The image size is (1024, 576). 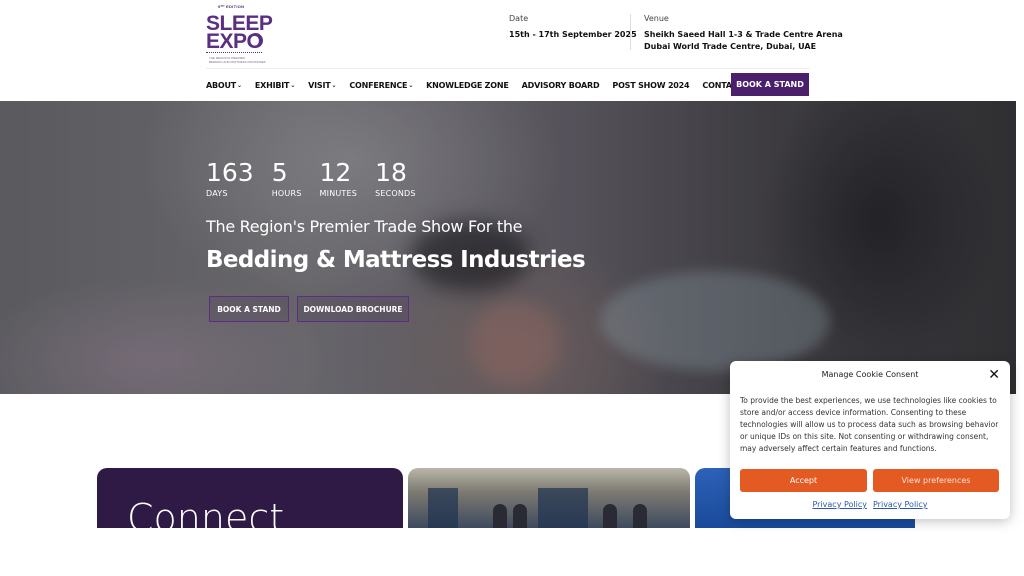 What do you see at coordinates (322, 85) in the screenshot?
I see `nav-item-visit: VISIT ⌄` at bounding box center [322, 85].